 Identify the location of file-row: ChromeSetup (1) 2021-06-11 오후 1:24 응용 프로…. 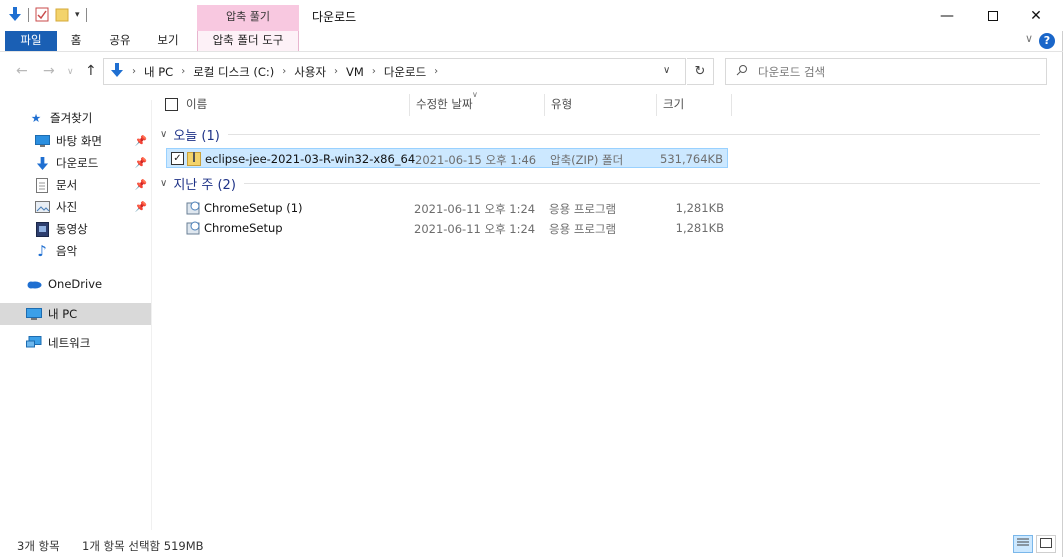
(447, 208).